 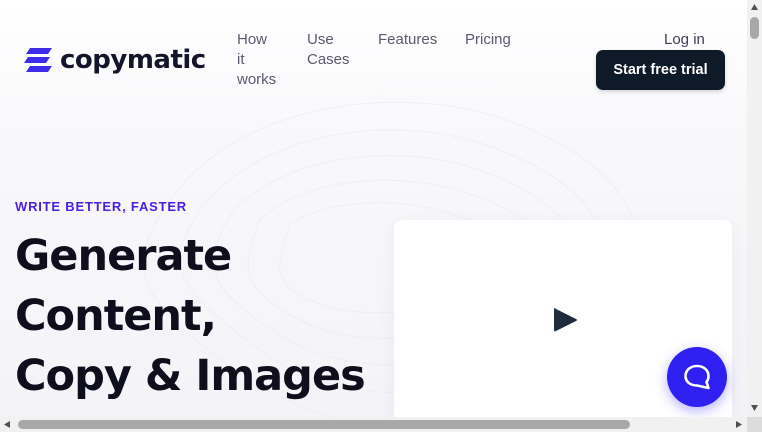 I want to click on chat-bubble-icon, so click(x=697, y=377).